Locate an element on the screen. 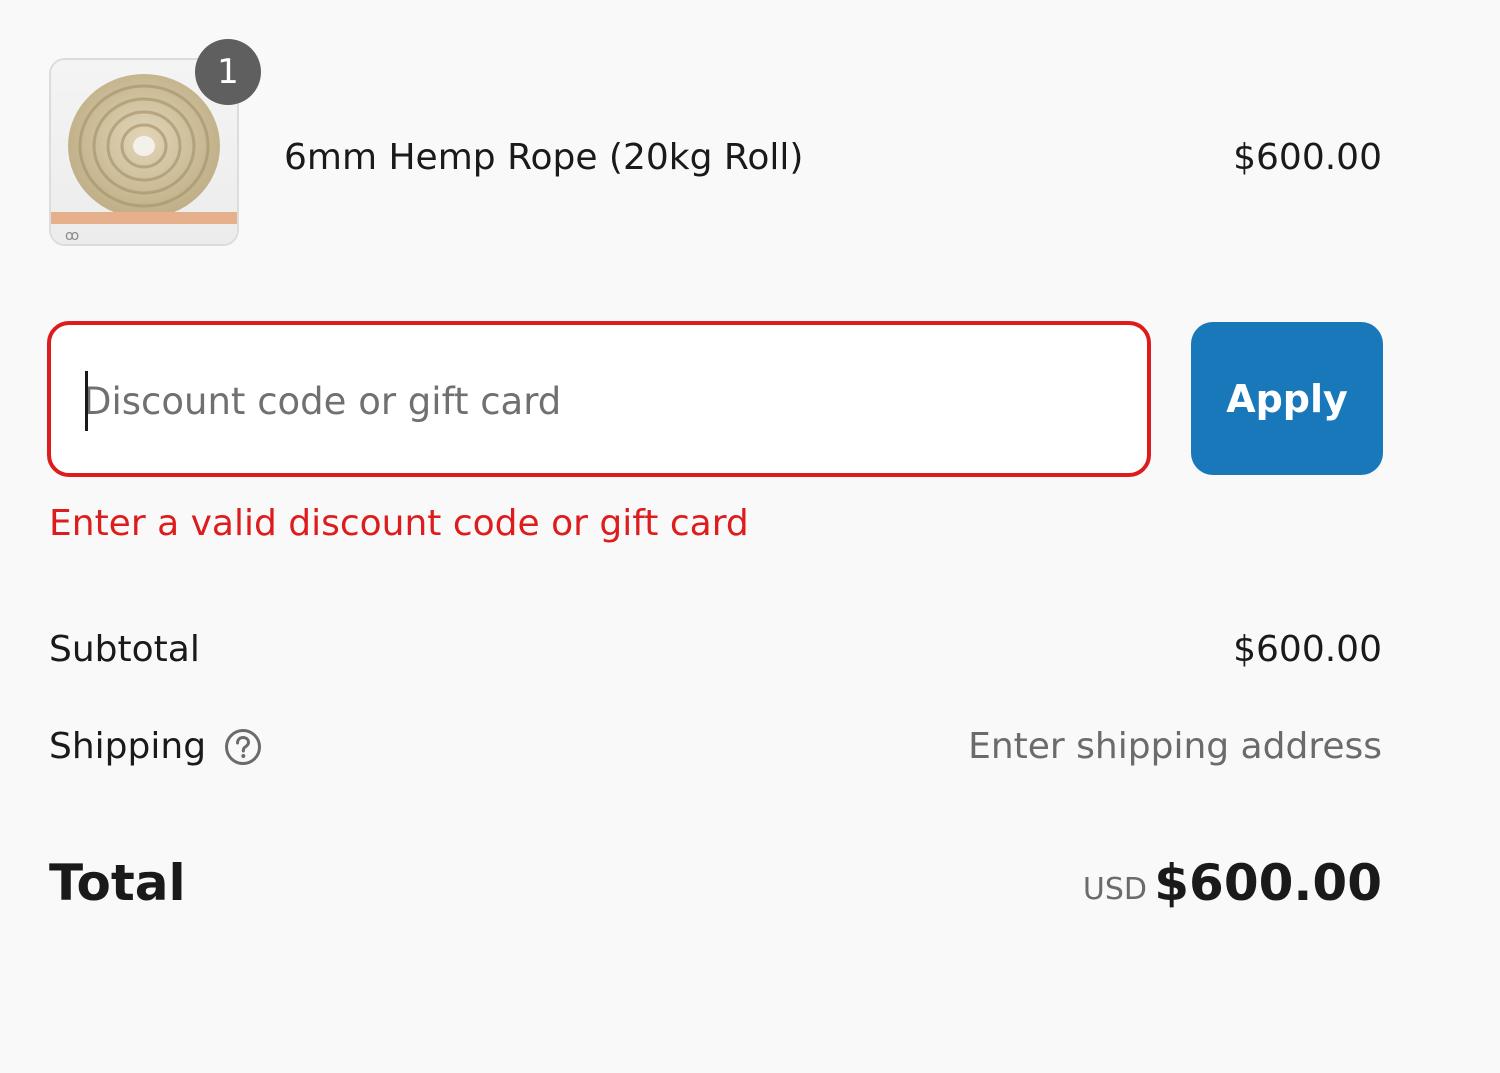  shelf-decoration is located at coordinates (144, 218).